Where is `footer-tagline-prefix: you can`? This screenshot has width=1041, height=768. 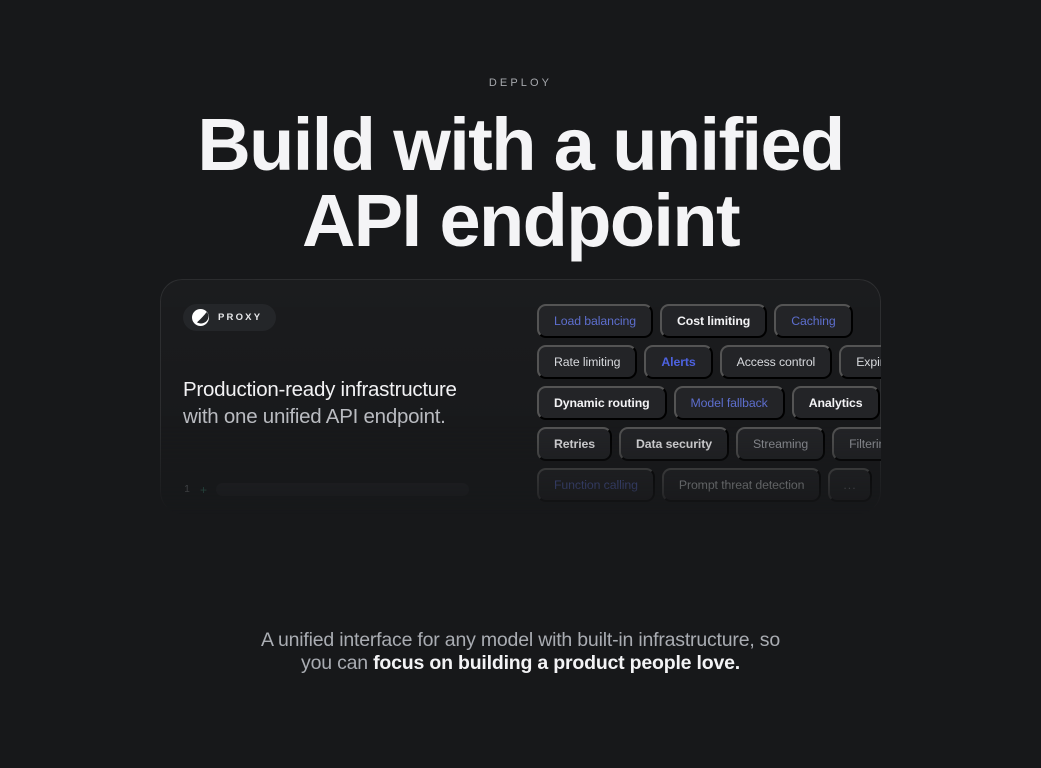 footer-tagline-prefix: you can is located at coordinates (337, 663).